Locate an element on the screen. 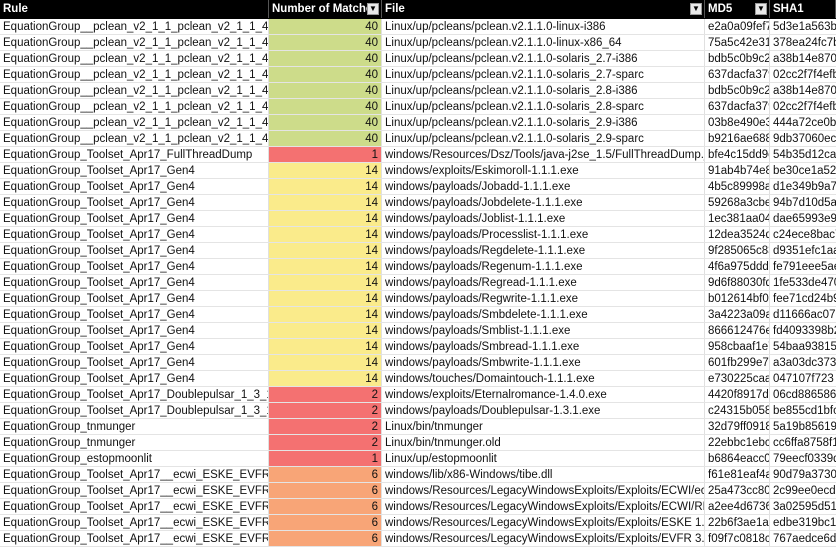 The image size is (836, 549). md5-cell: a2ee4d6736 is located at coordinates (737, 506).